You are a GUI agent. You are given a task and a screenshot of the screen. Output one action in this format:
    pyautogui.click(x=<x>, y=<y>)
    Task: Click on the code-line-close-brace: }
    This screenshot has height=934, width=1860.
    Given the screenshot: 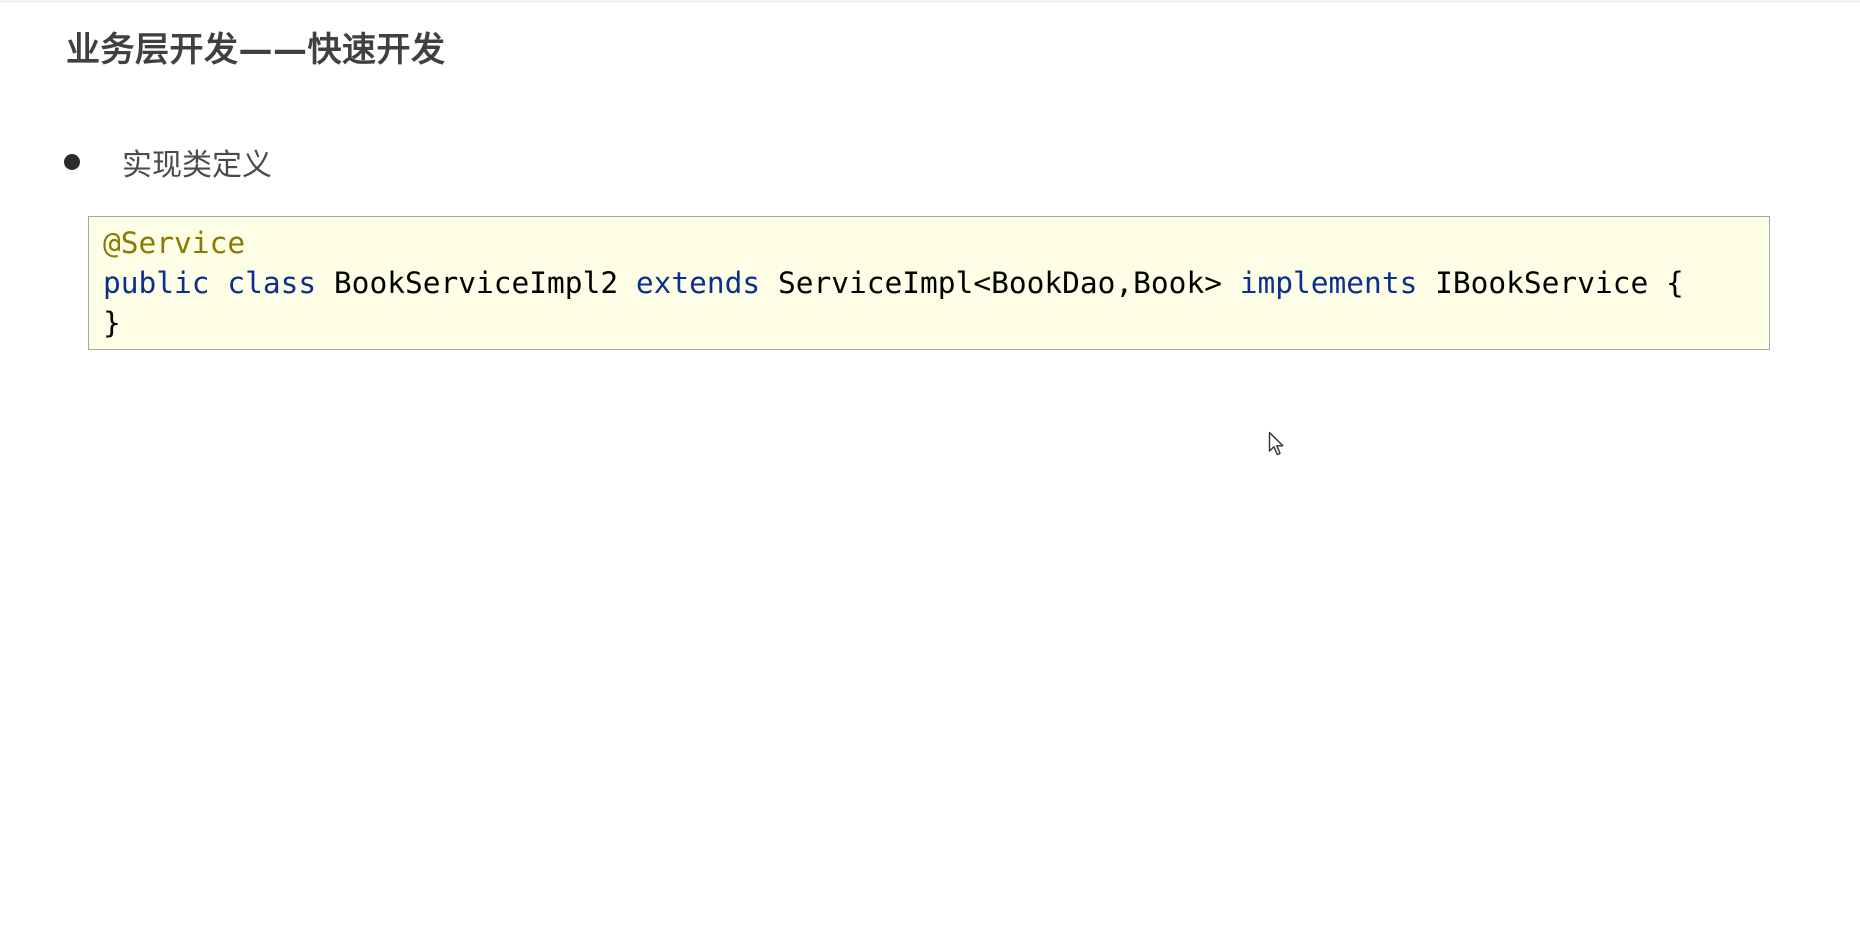 What is the action you would take?
    pyautogui.click(x=929, y=323)
    